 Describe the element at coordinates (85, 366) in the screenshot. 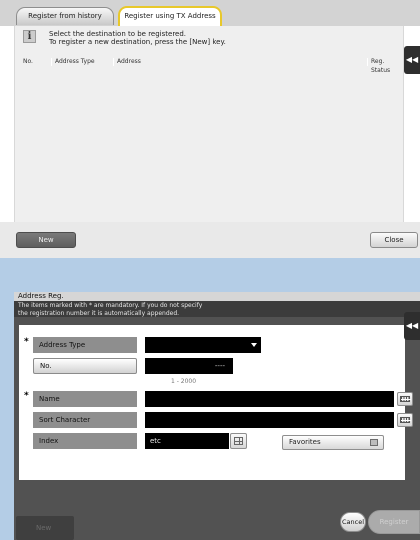

I see `number-button: No.` at that location.